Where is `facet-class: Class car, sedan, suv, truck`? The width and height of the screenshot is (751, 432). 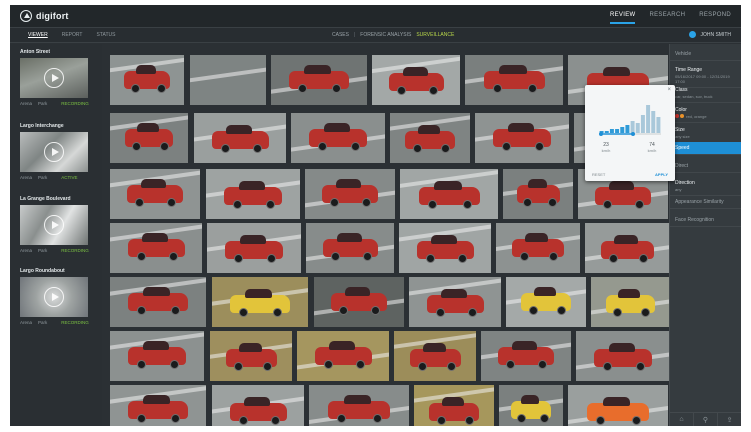 facet-class: Class car, sedan, suv, truck is located at coordinates (705, 93).